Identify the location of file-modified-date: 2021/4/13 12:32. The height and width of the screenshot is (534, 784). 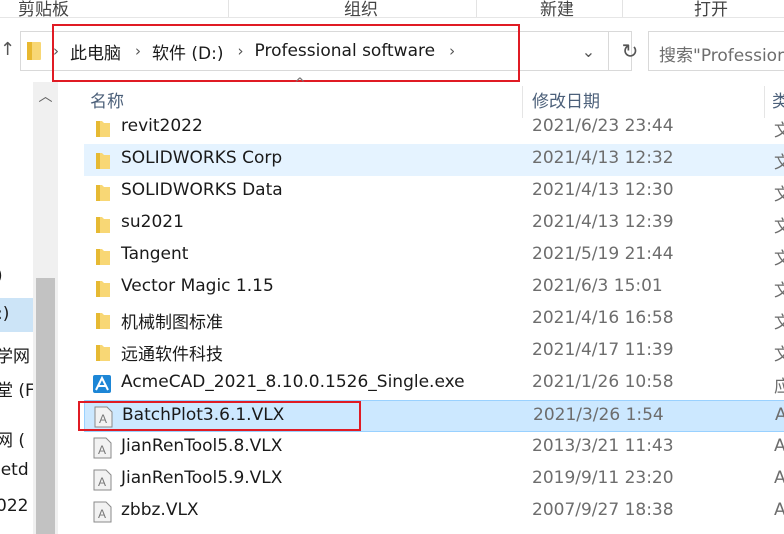
(603, 158).